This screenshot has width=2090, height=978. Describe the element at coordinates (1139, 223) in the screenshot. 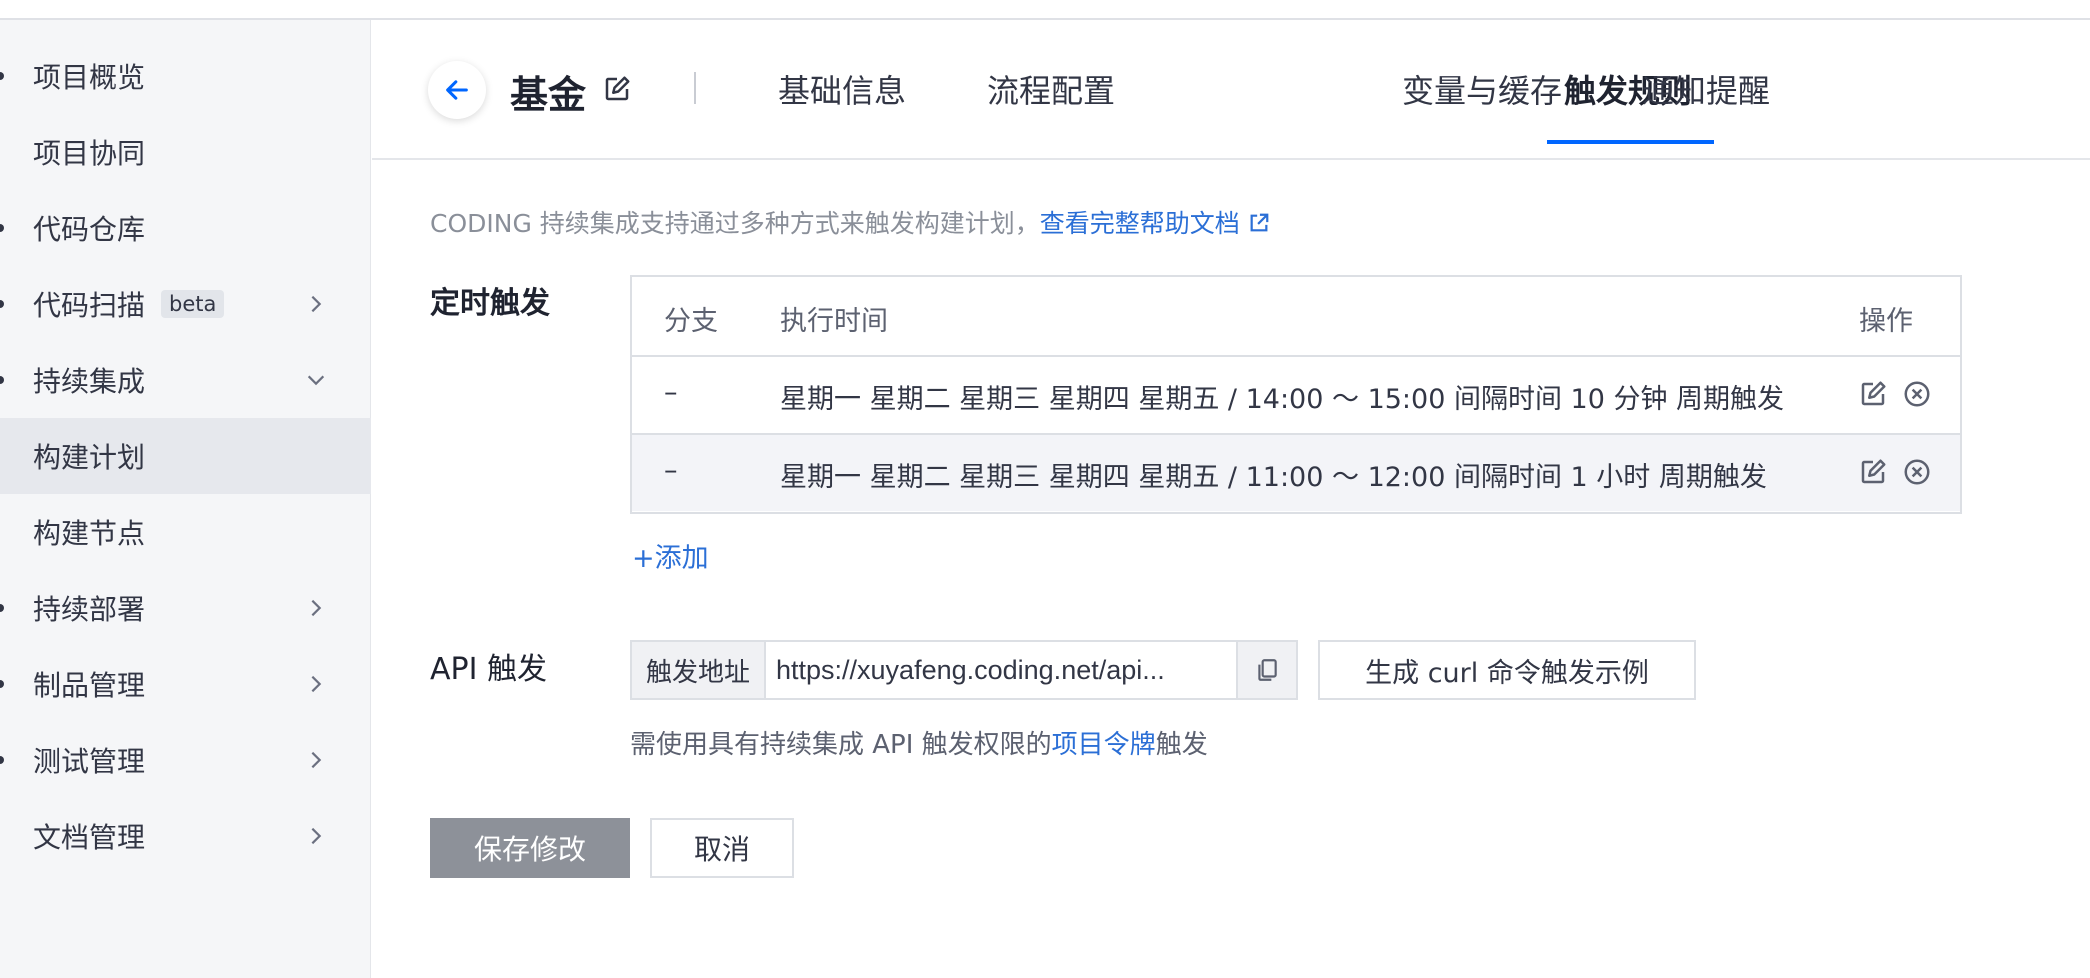

I see `help-doc-link-text: 查看完整帮助文档` at that location.